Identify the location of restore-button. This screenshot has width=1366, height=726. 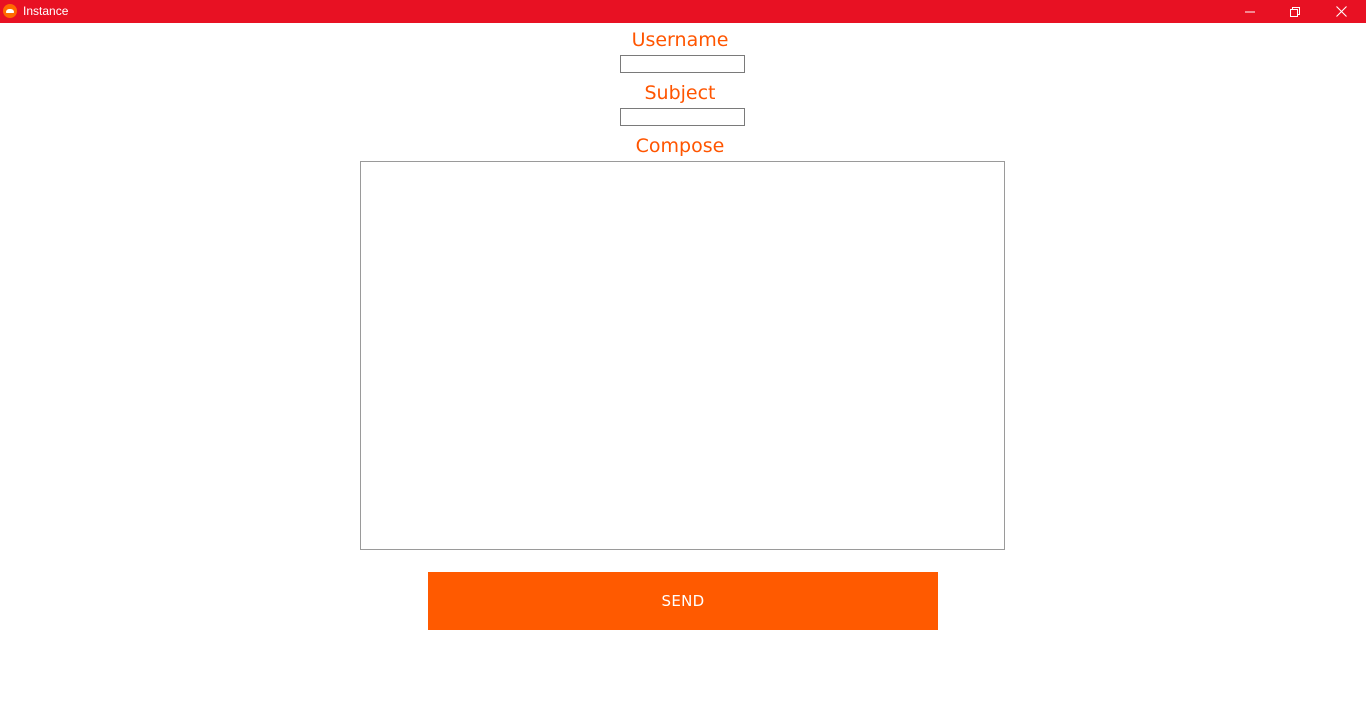
(1295, 11).